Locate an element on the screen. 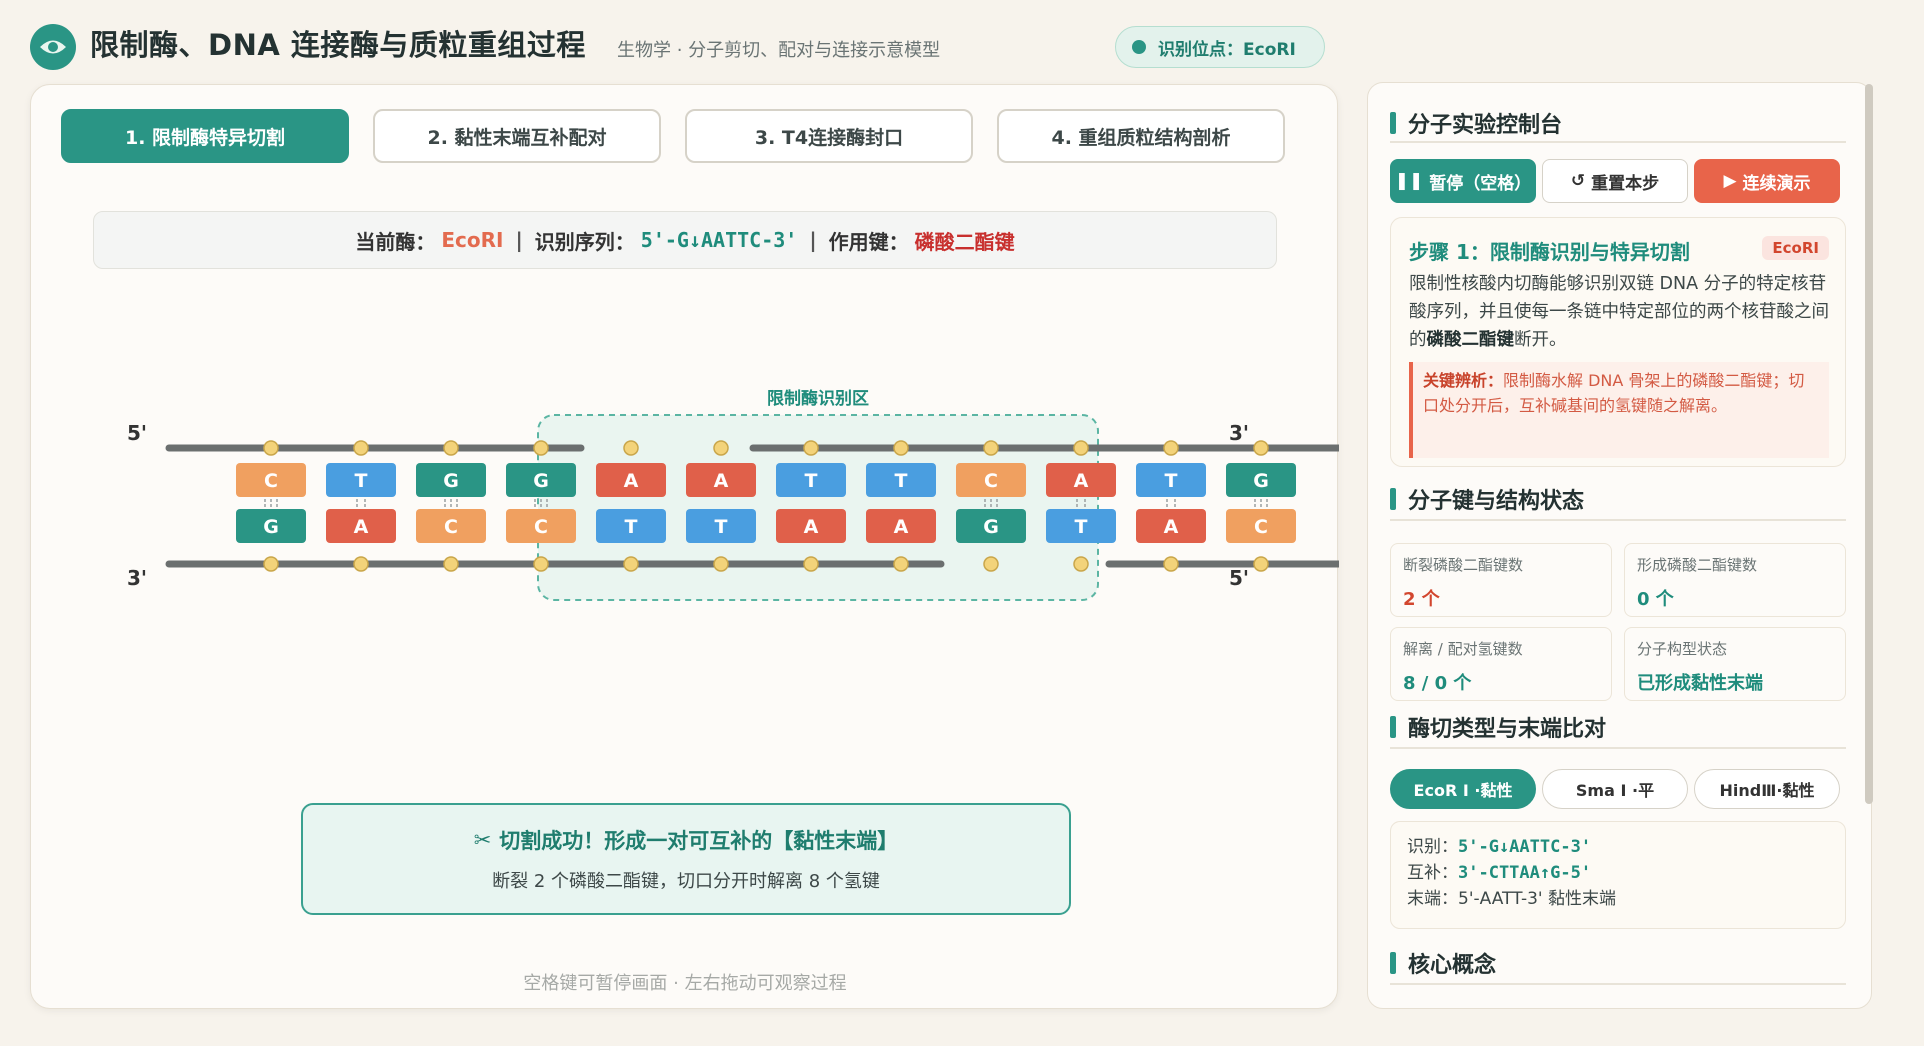 The image size is (1924, 1046). stat-formed-bonds: 形成磷酸二酯键数 0 个 is located at coordinates (1735, 580).